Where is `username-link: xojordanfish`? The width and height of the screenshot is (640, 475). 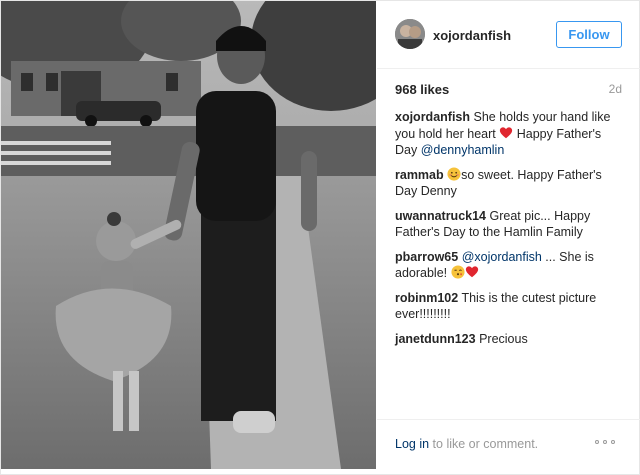
username-link: xojordanfish is located at coordinates (472, 35).